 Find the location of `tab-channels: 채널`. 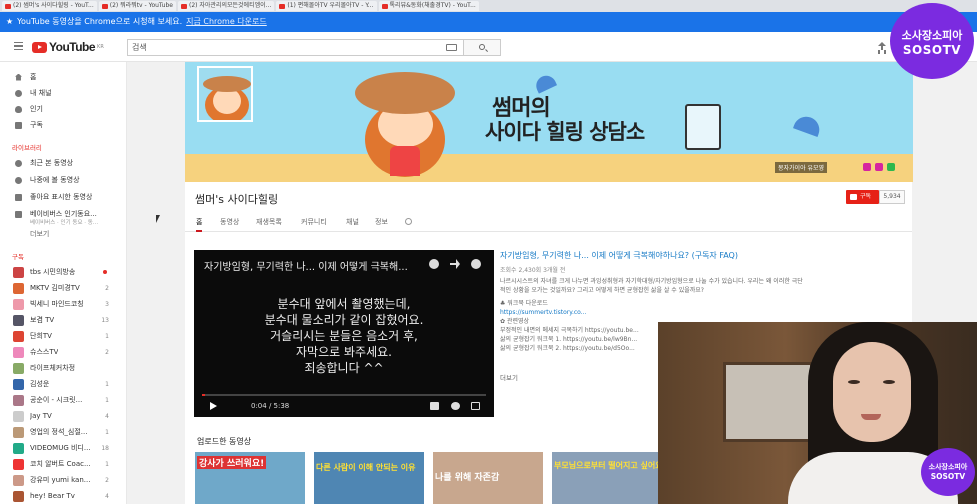

tab-channels: 채널 is located at coordinates (352, 222).